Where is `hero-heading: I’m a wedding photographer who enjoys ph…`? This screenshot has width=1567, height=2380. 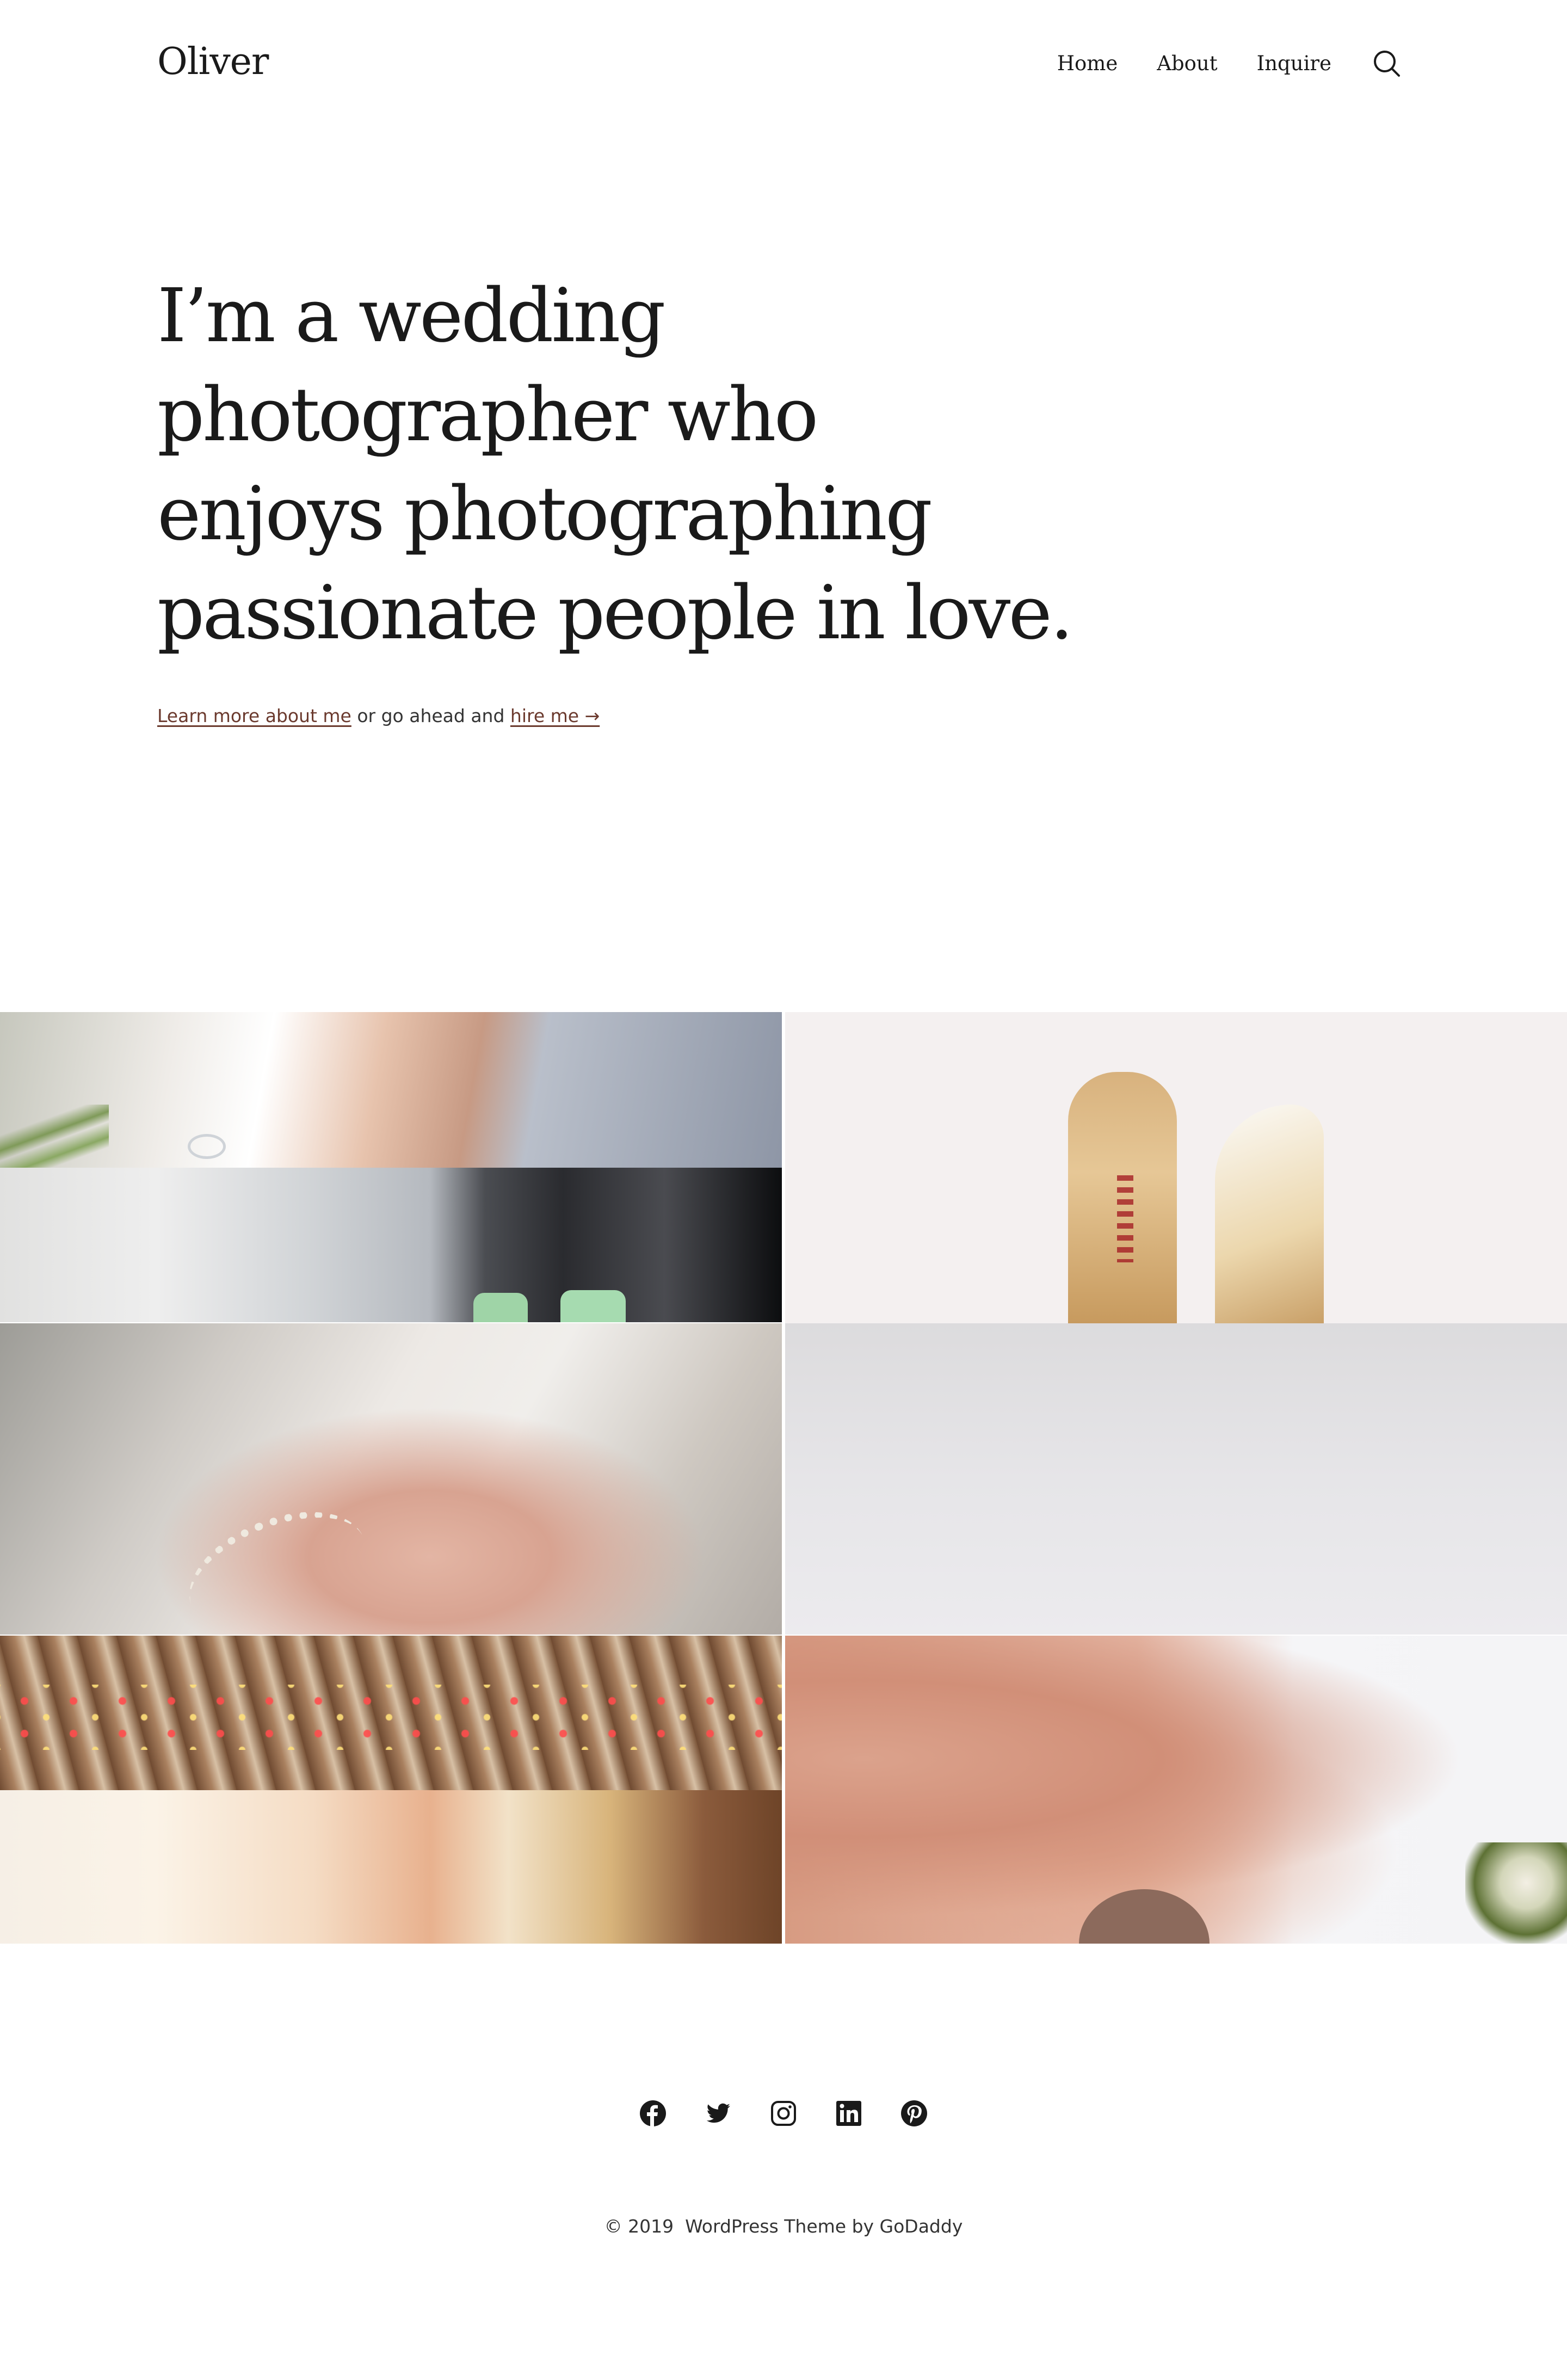
hero-heading: I’m a wedding photographer who enjoys ph… is located at coordinates (674, 465).